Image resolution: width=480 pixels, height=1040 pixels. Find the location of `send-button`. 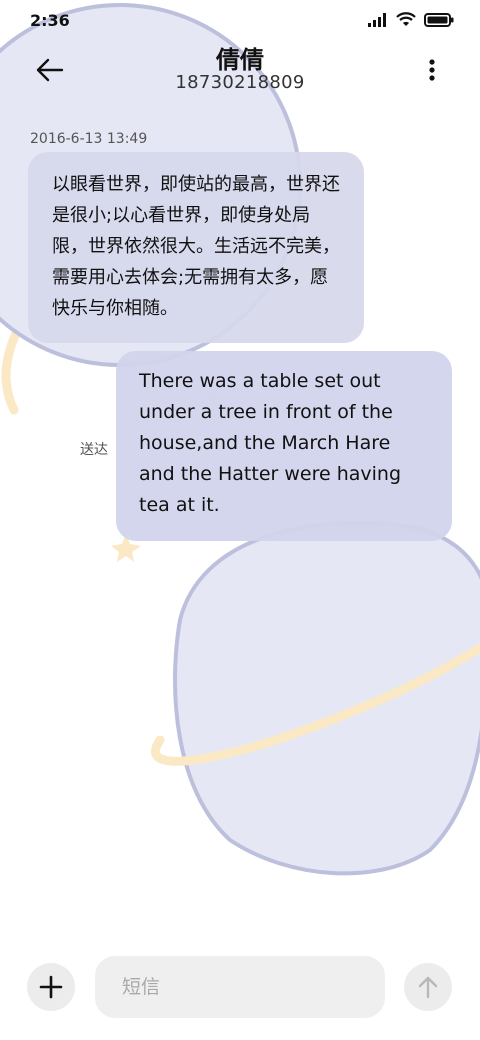

send-button is located at coordinates (428, 987).